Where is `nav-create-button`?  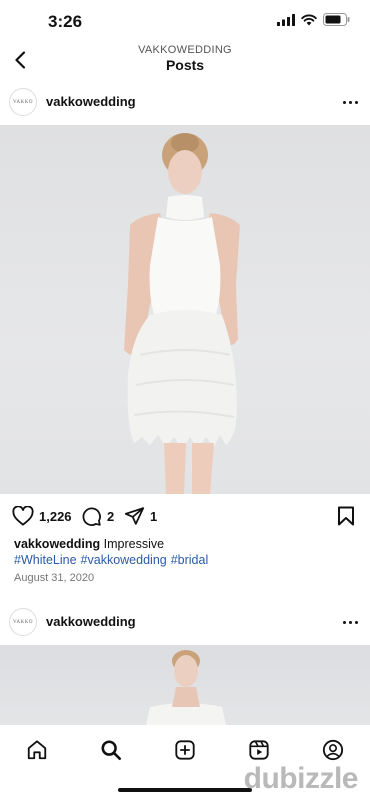
nav-create-button is located at coordinates (185, 750).